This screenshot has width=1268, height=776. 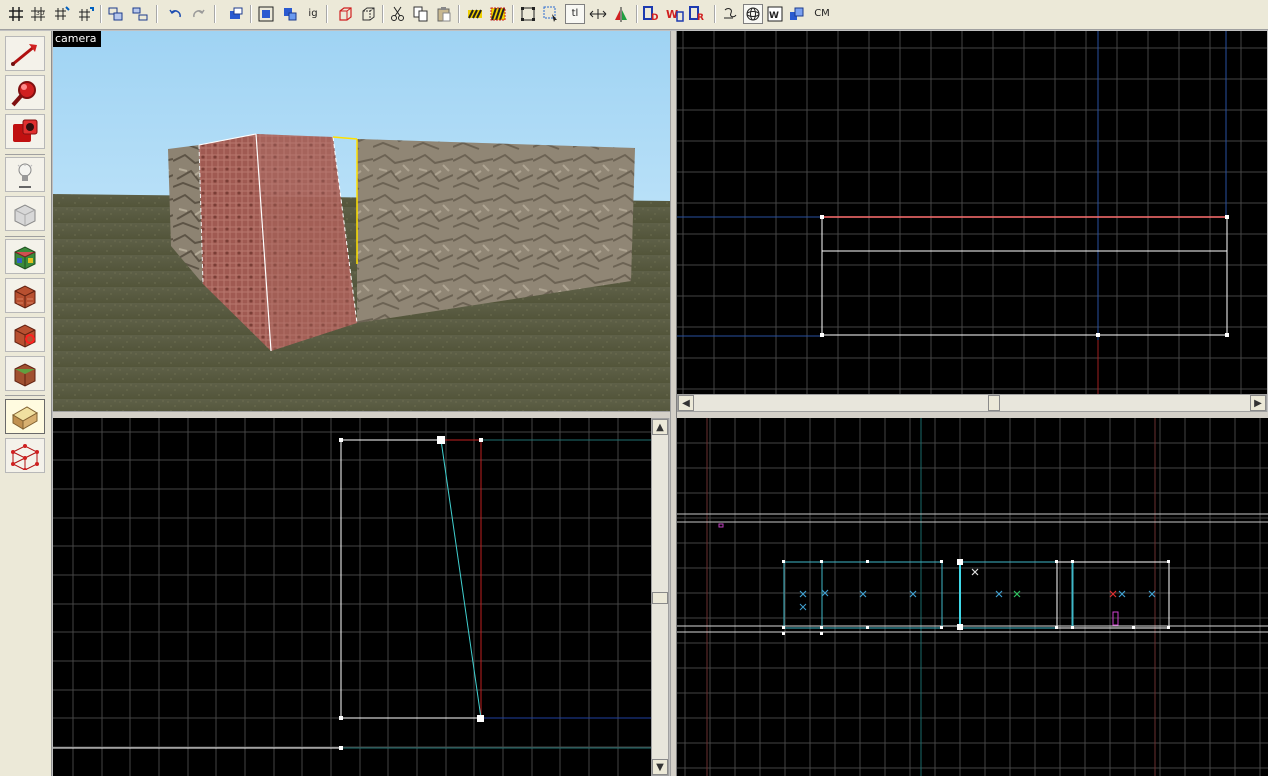 What do you see at coordinates (176, 14) in the screenshot?
I see `undo-icon` at bounding box center [176, 14].